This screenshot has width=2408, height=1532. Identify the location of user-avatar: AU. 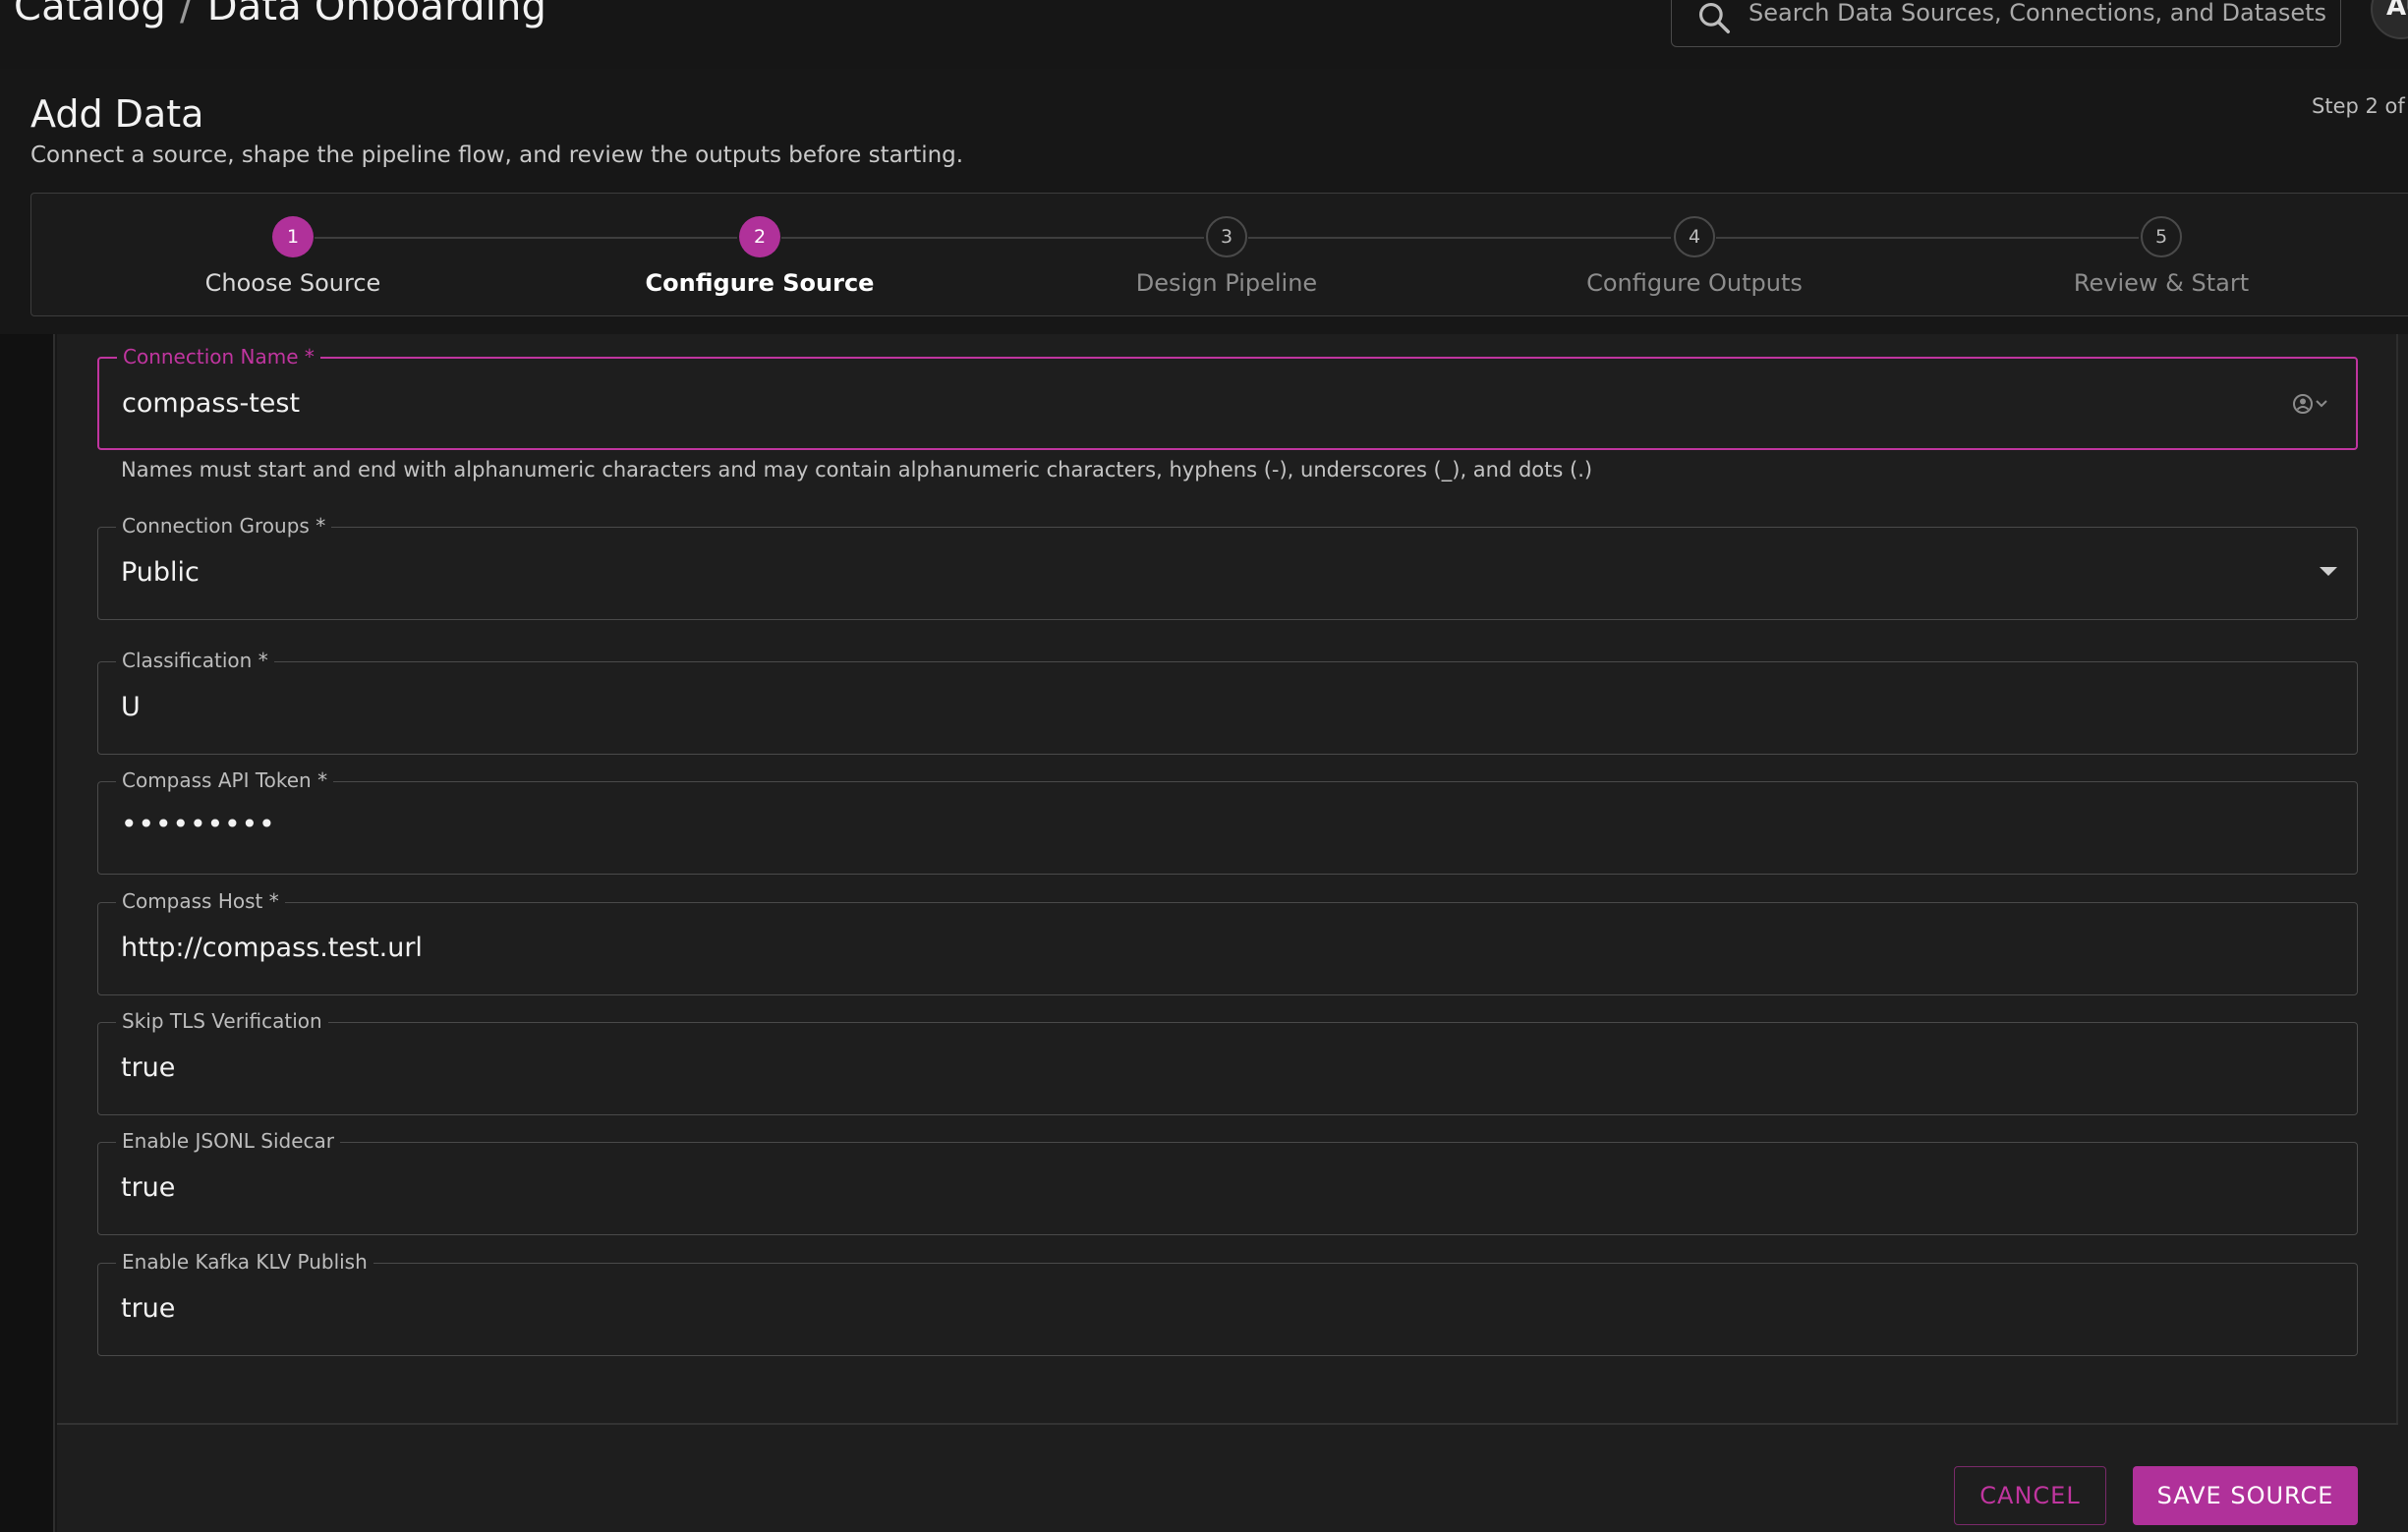
(2389, 19).